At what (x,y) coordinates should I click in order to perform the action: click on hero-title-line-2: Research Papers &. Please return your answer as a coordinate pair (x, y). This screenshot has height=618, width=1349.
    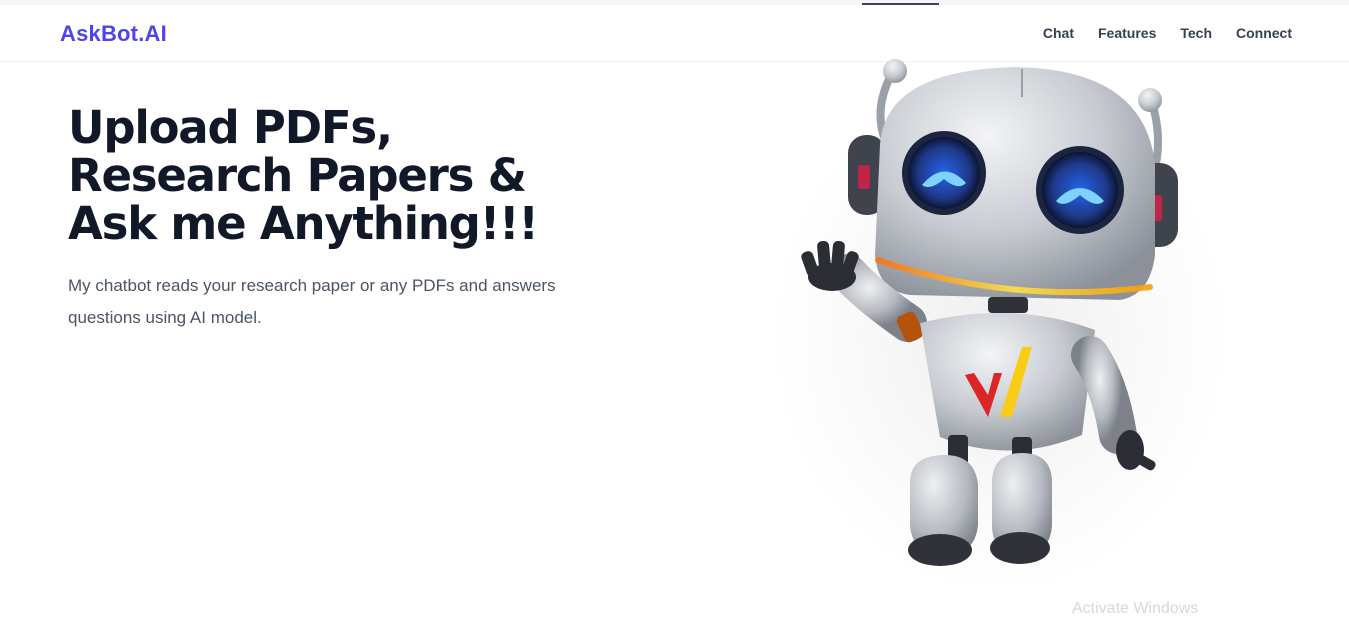
    Looking at the image, I should click on (297, 175).